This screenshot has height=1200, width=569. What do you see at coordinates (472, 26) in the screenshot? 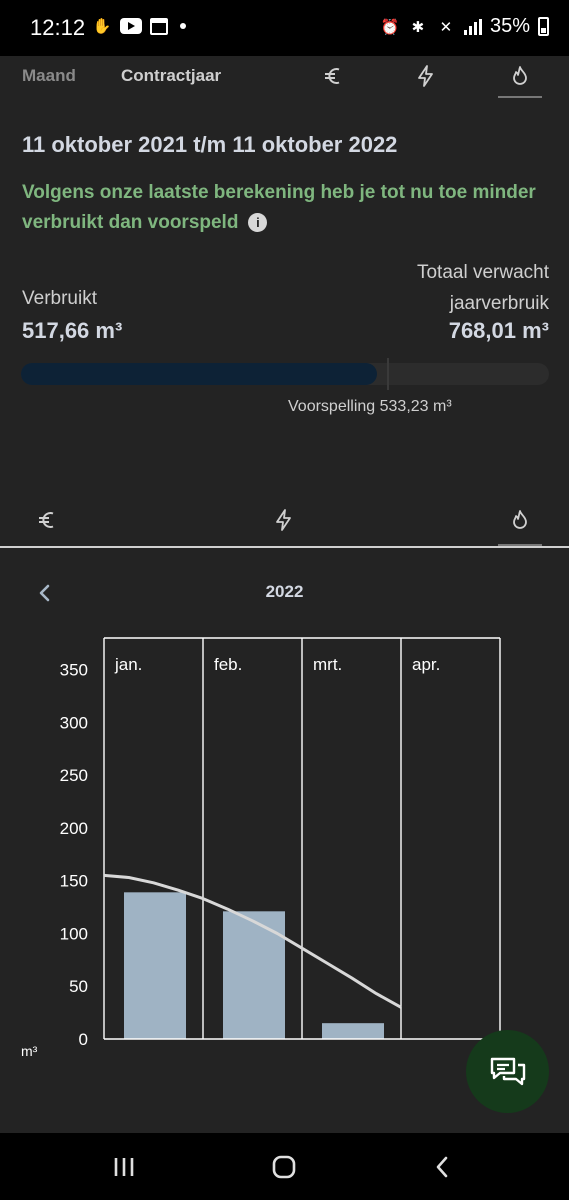
I see `signal-icon` at bounding box center [472, 26].